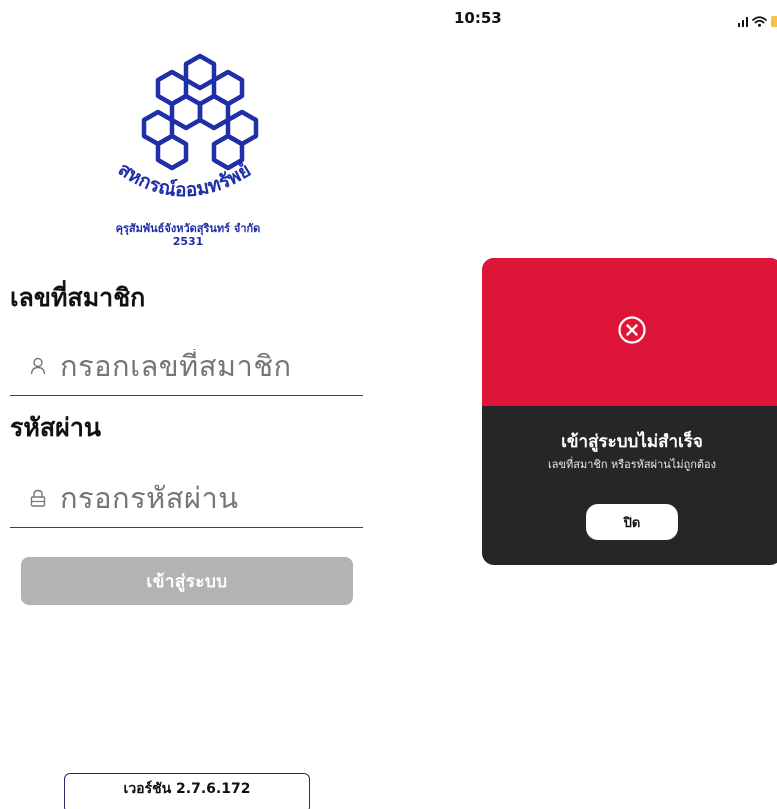 This screenshot has width=777, height=809. What do you see at coordinates (187, 581) in the screenshot?
I see `login-button: เข้าสู่ระบบ` at bounding box center [187, 581].